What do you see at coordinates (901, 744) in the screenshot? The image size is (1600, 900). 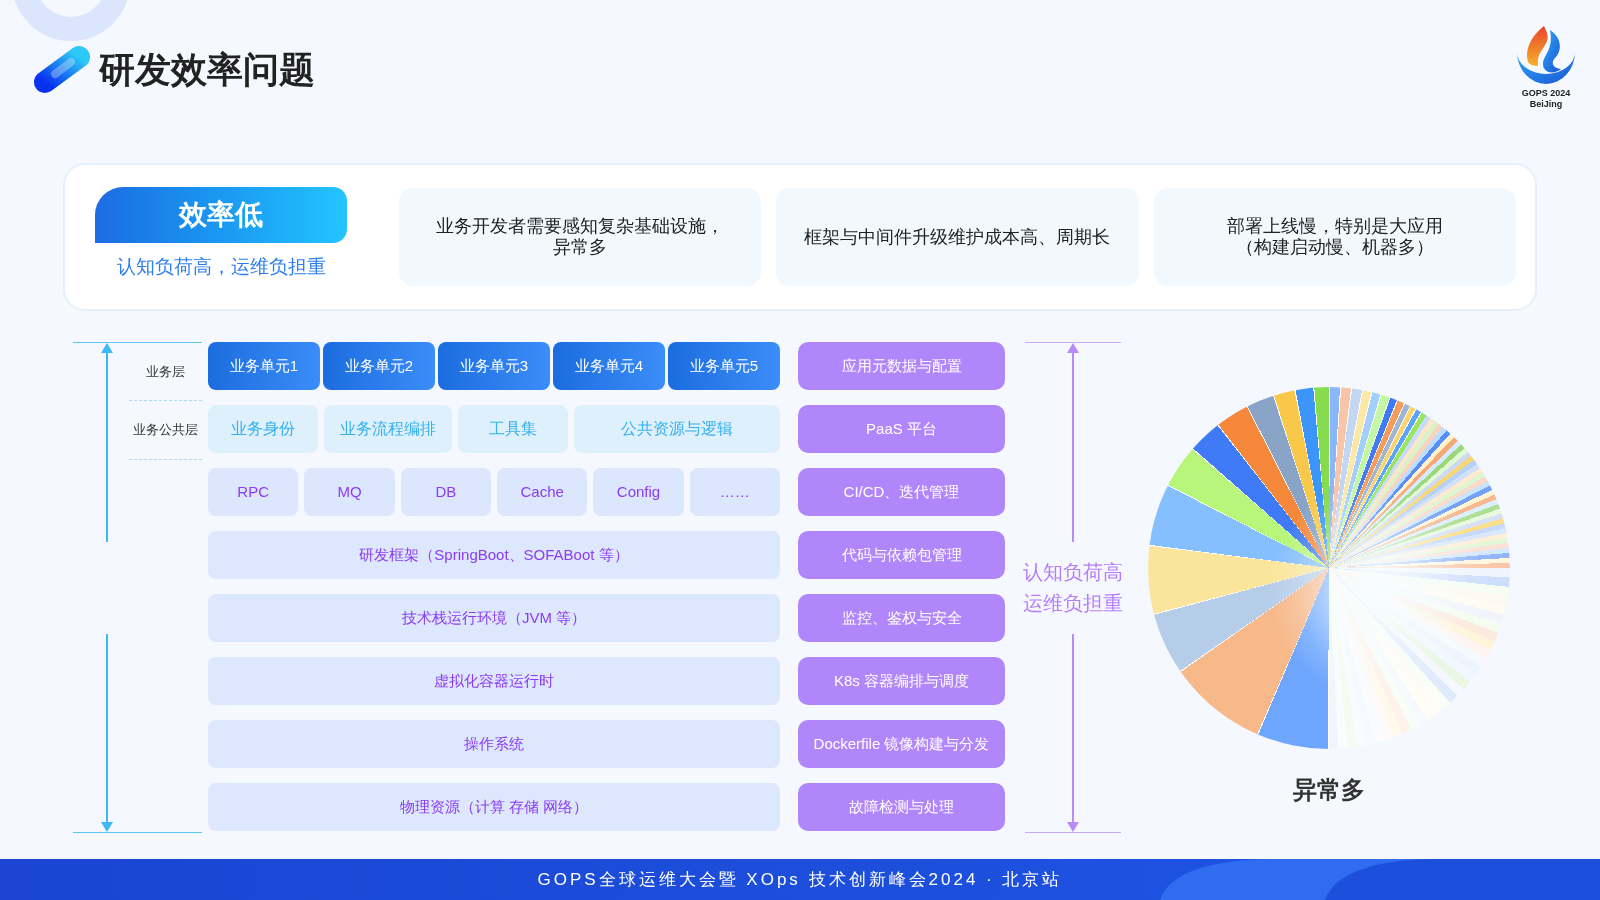 I see `concern-tile: Dockerfile 镜像构建与分发` at bounding box center [901, 744].